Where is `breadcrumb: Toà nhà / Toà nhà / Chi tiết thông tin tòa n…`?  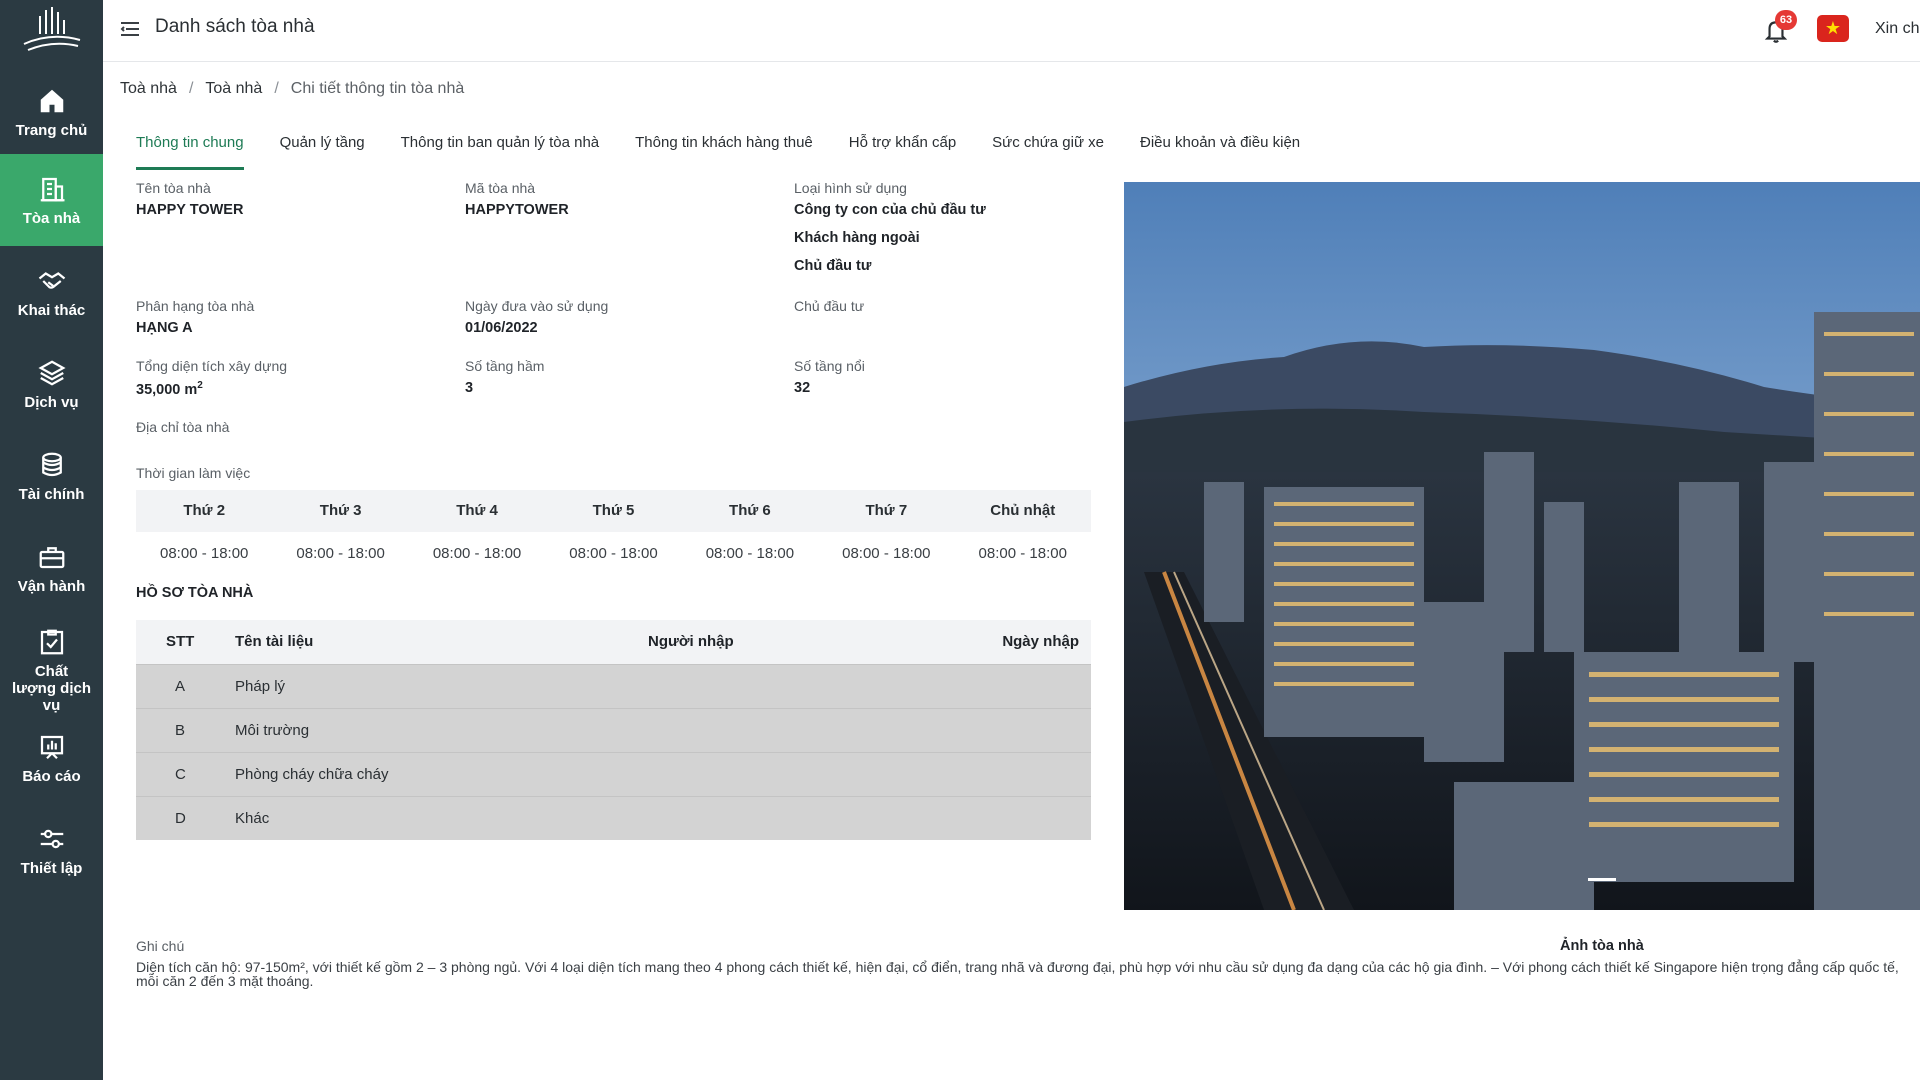
breadcrumb: Toà nhà / Toà nhà / Chi tiết thông tin tòa n… is located at coordinates (292, 88).